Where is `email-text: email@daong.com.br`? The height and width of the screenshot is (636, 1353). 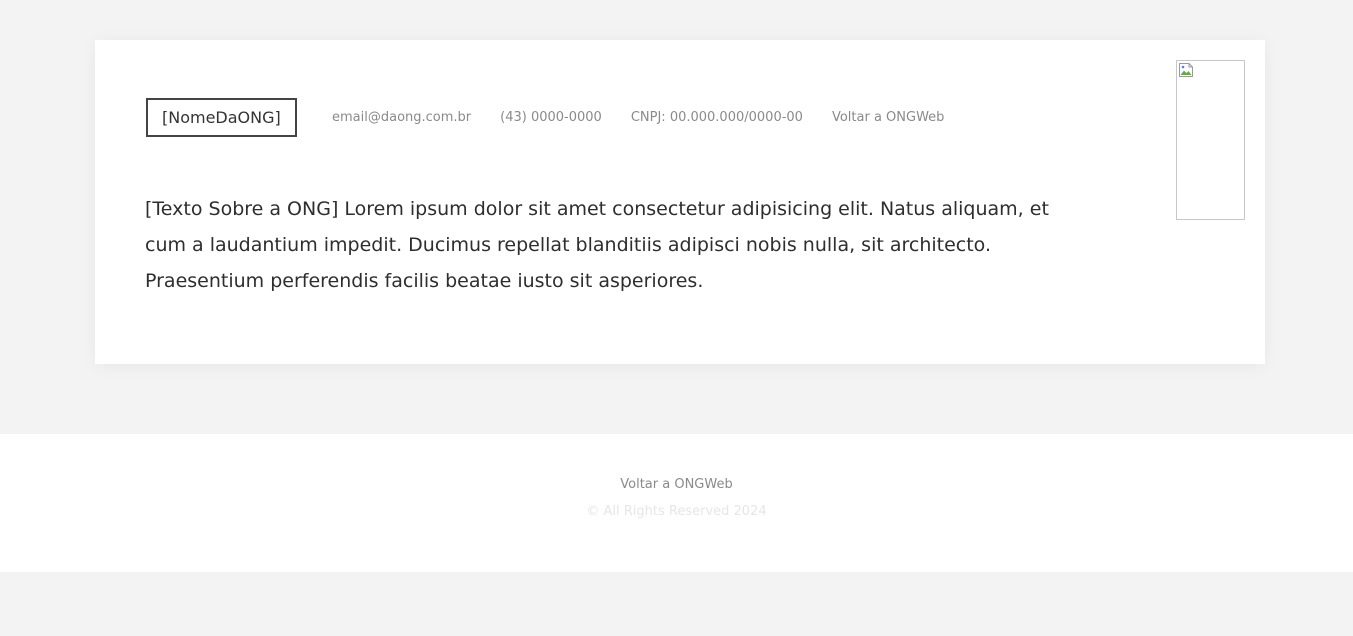
email-text: email@daong.com.br is located at coordinates (402, 117).